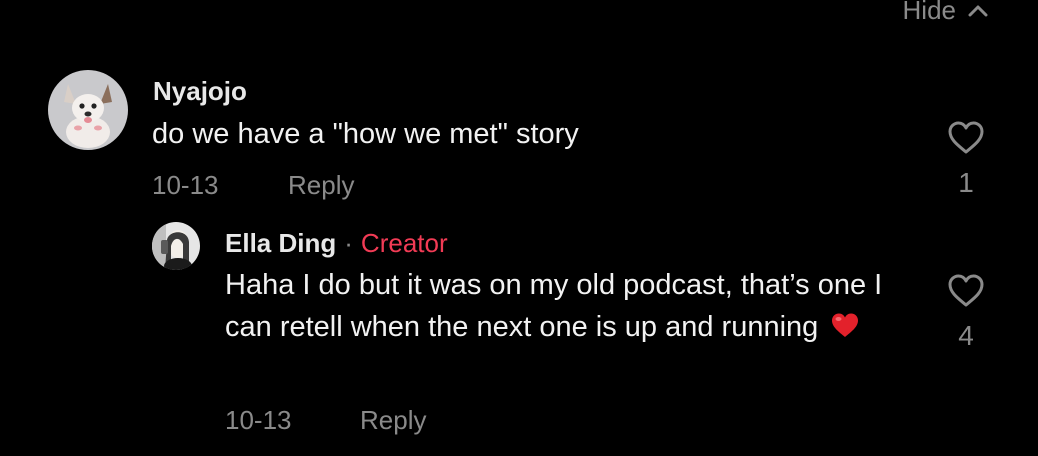  I want to click on comment-reply-button: Reply, so click(321, 185).